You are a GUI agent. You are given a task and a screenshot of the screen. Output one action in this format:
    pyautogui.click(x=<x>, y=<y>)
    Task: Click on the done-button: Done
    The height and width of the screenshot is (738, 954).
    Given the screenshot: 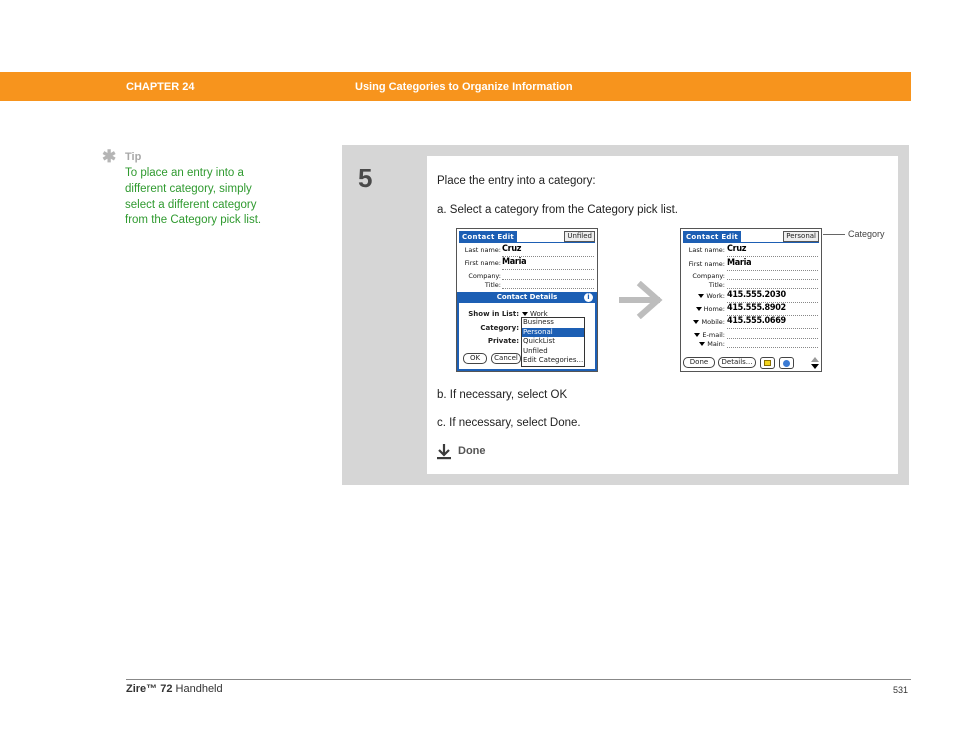 What is the action you would take?
    pyautogui.click(x=699, y=362)
    